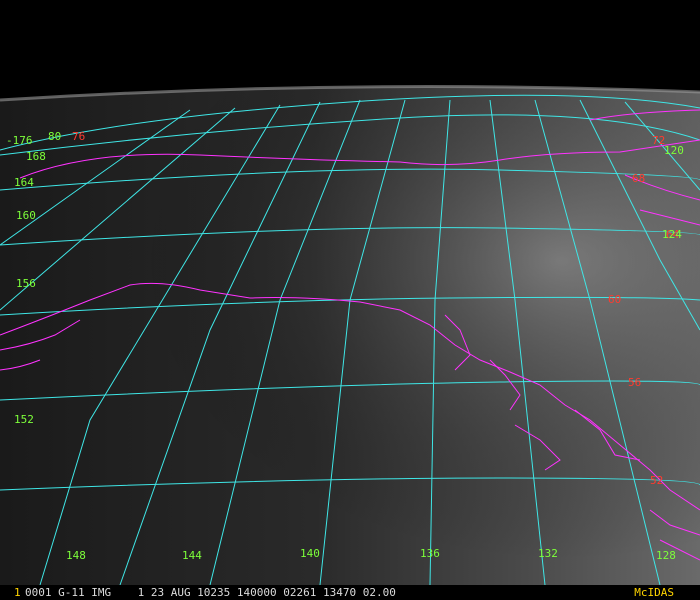 This screenshot has height=600, width=700. Describe the element at coordinates (614, 299) in the screenshot. I see `lat-label-60: 60` at that location.